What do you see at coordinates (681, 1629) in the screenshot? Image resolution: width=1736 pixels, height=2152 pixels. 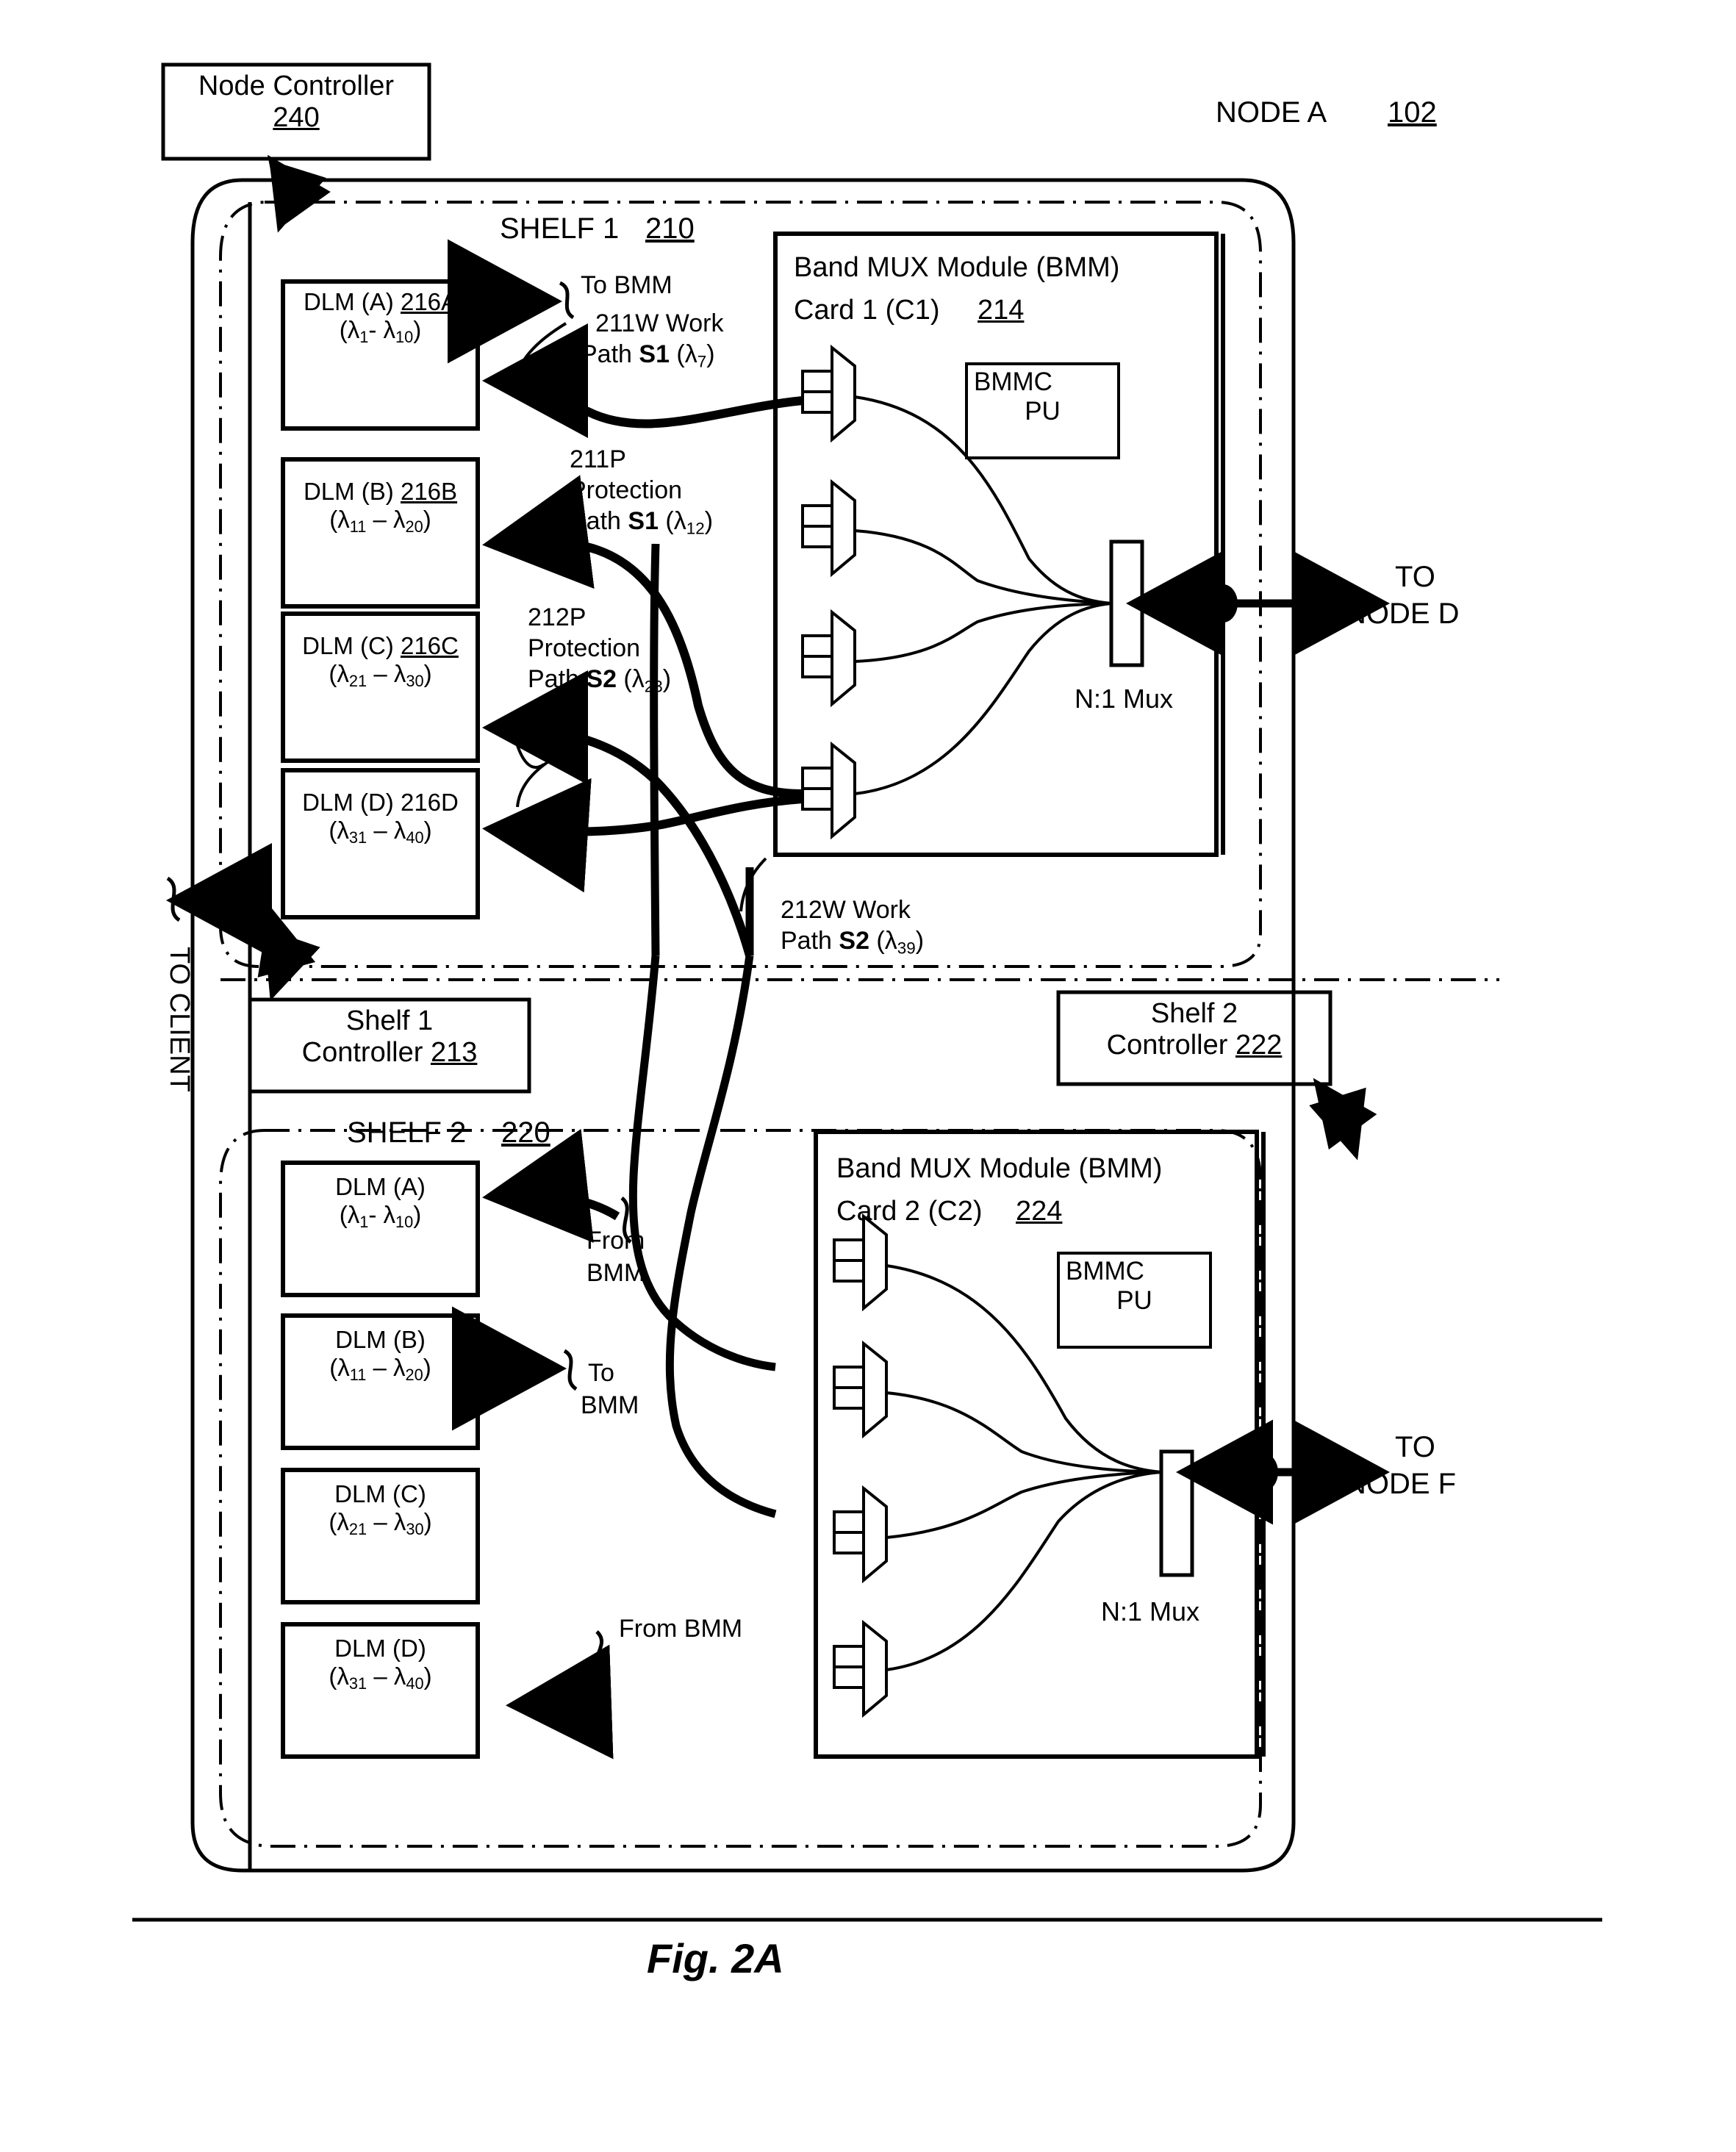 I see `shelf2-from-bmm-d: From BMM` at bounding box center [681, 1629].